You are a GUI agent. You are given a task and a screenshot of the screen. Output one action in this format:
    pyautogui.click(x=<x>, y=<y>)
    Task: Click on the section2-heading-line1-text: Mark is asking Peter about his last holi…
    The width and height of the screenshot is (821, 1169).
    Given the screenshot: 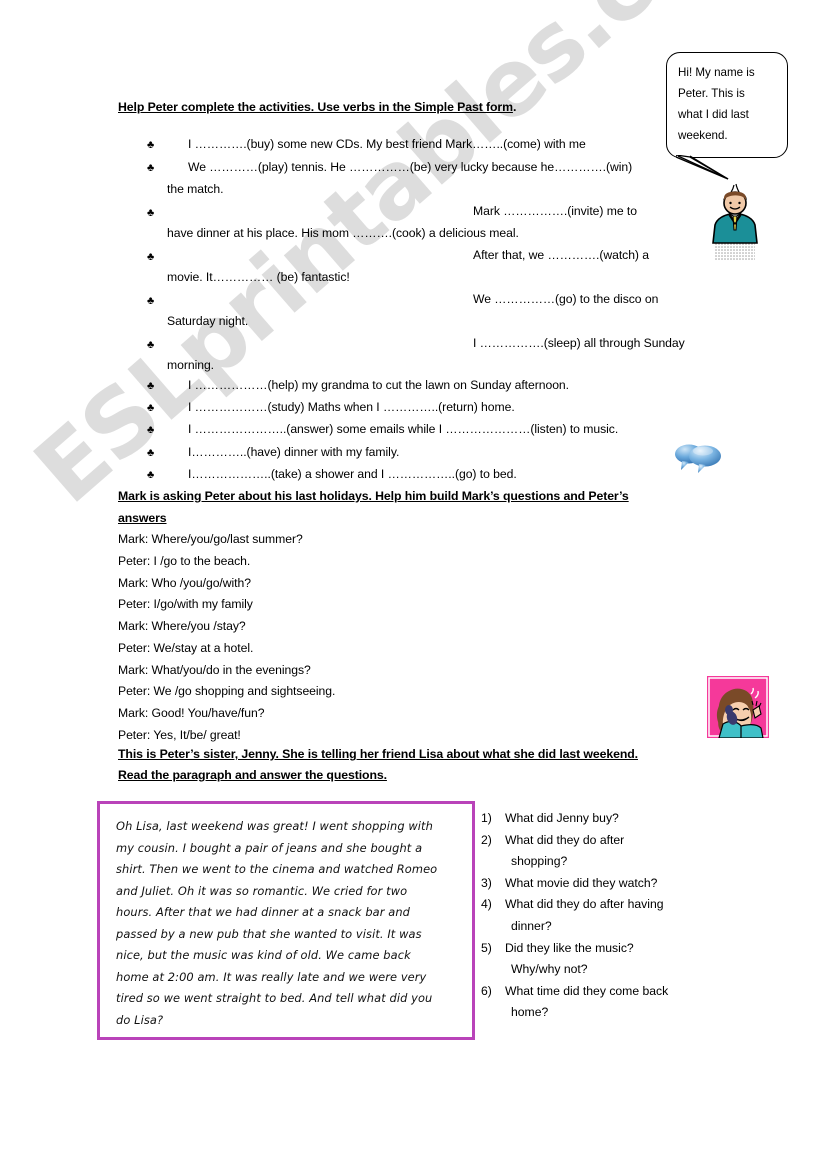 What is the action you would take?
    pyautogui.click(x=373, y=496)
    